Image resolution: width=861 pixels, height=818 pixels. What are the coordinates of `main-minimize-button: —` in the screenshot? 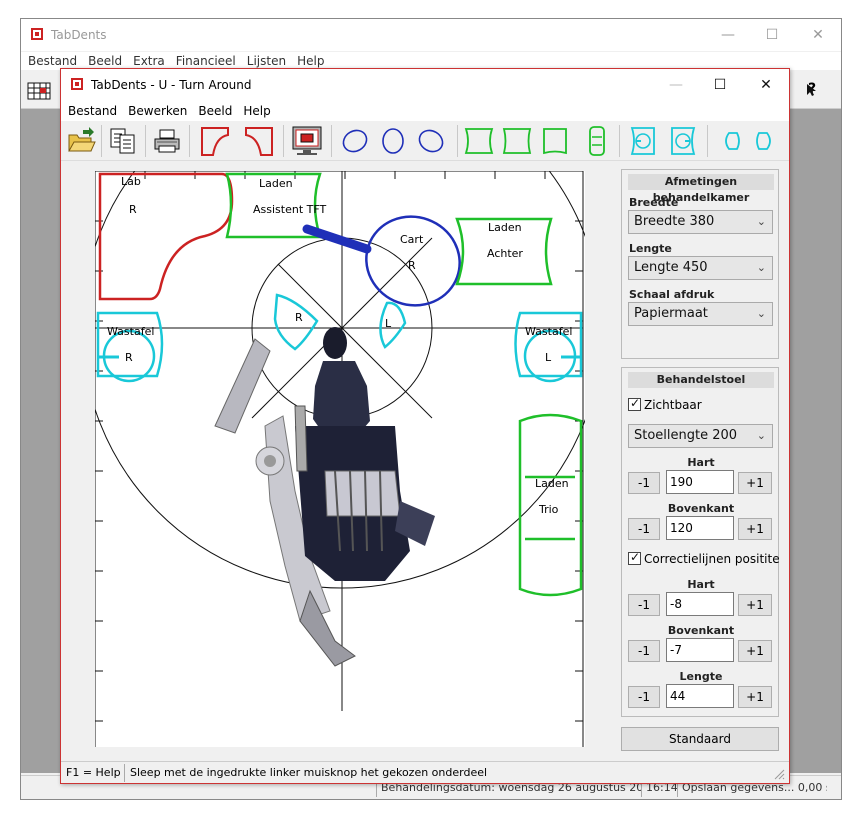 It's located at (728, 35).